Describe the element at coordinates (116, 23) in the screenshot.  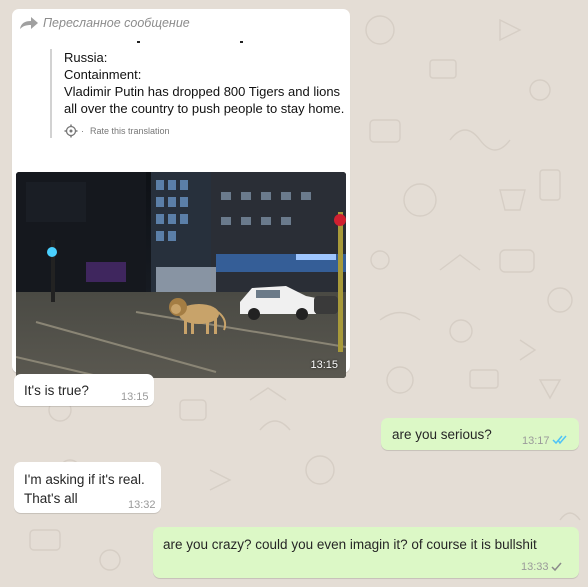
I see `forwarded-label: Пересланное сообщение` at that location.